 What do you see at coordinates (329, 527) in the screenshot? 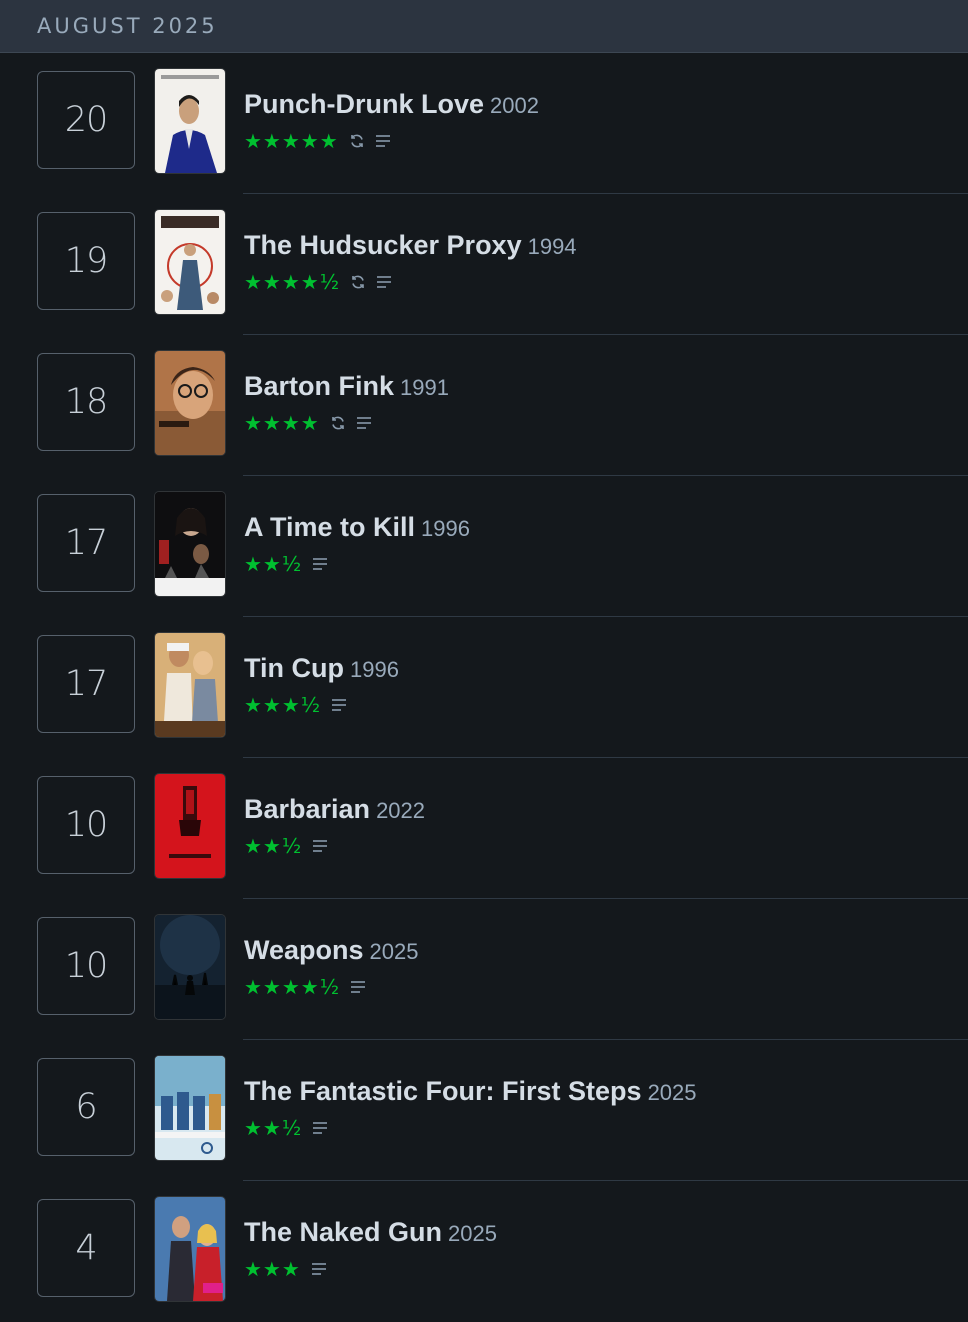
I see `film-title: A Time to Kill` at bounding box center [329, 527].